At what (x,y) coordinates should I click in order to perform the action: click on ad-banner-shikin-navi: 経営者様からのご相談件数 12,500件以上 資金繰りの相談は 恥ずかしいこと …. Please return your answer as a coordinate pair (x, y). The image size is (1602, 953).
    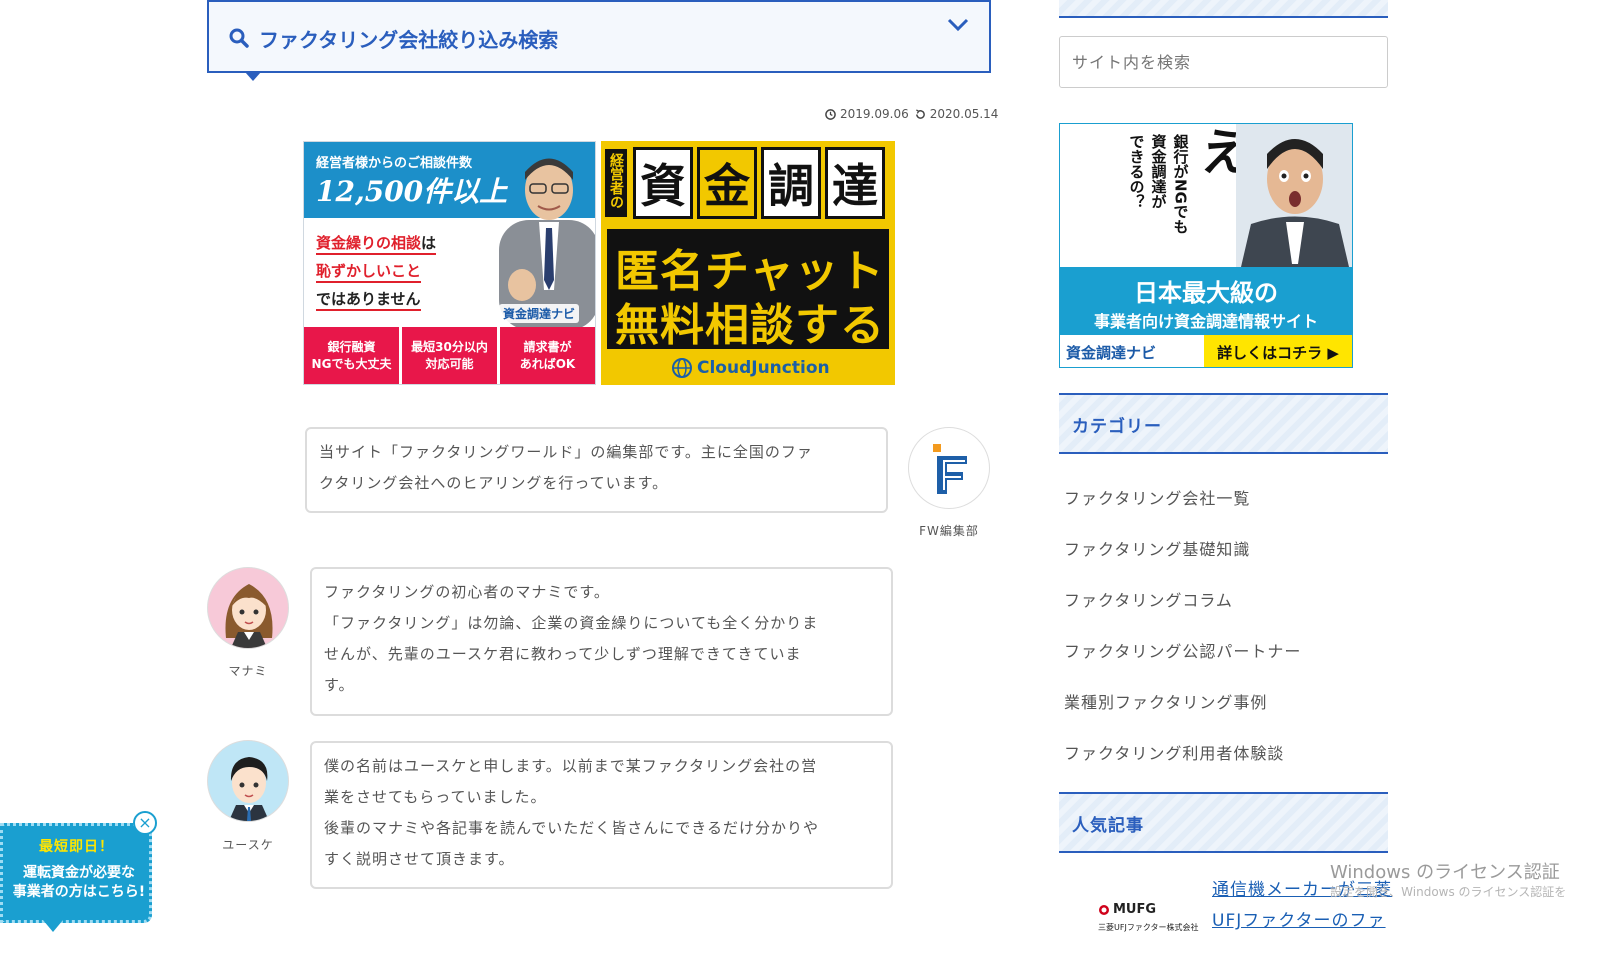
    Looking at the image, I should click on (449, 263).